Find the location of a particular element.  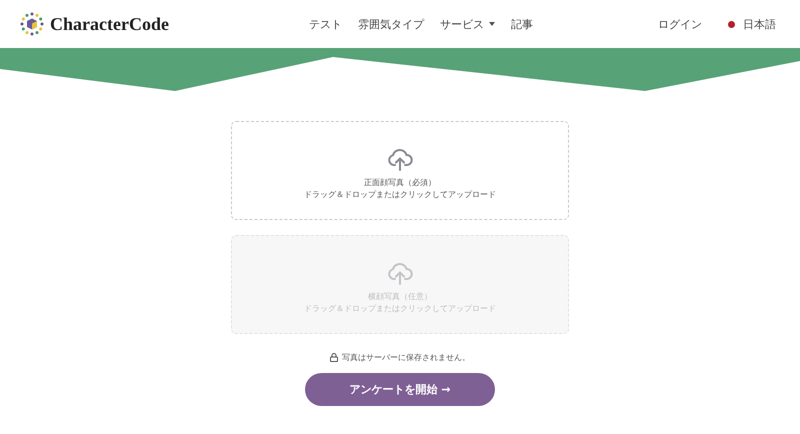

lock-icon is located at coordinates (334, 357).